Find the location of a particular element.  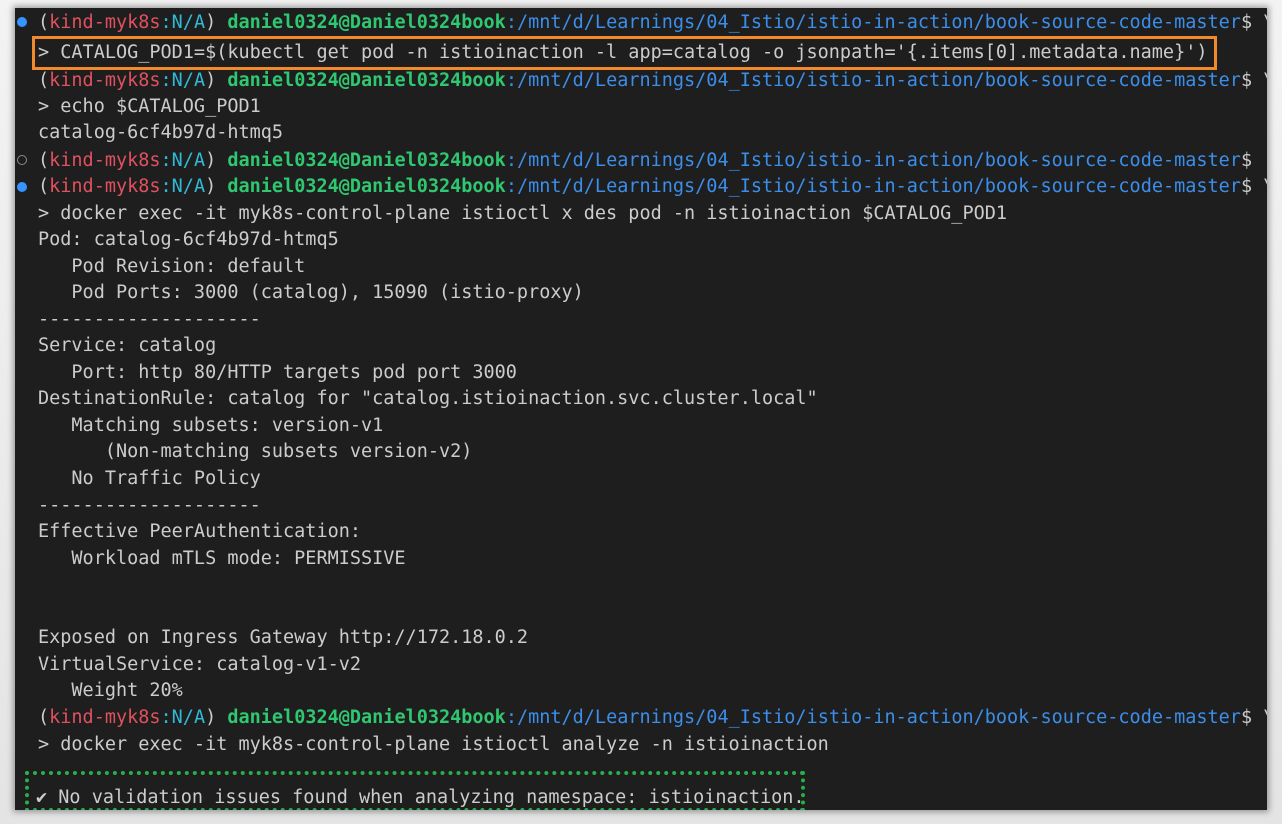

output-line: Service: catalog is located at coordinates (127, 345).